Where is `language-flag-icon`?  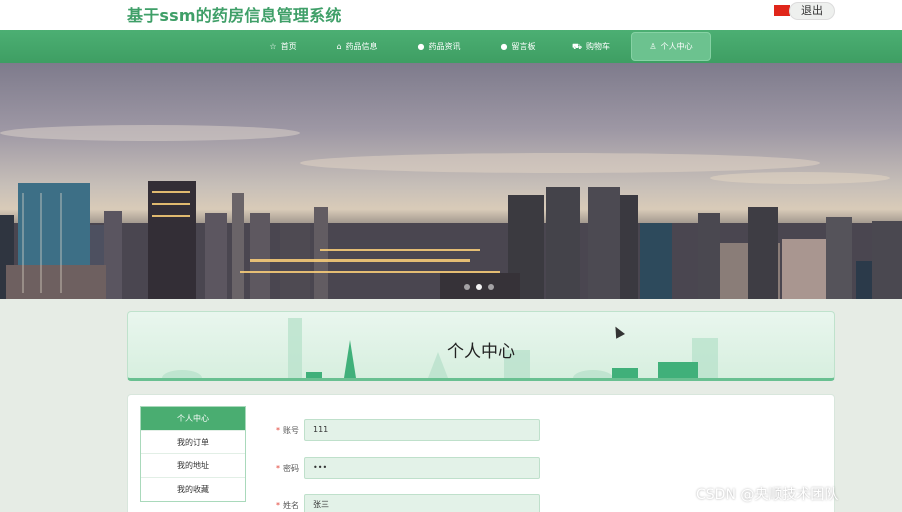
language-flag-icon is located at coordinates (782, 10).